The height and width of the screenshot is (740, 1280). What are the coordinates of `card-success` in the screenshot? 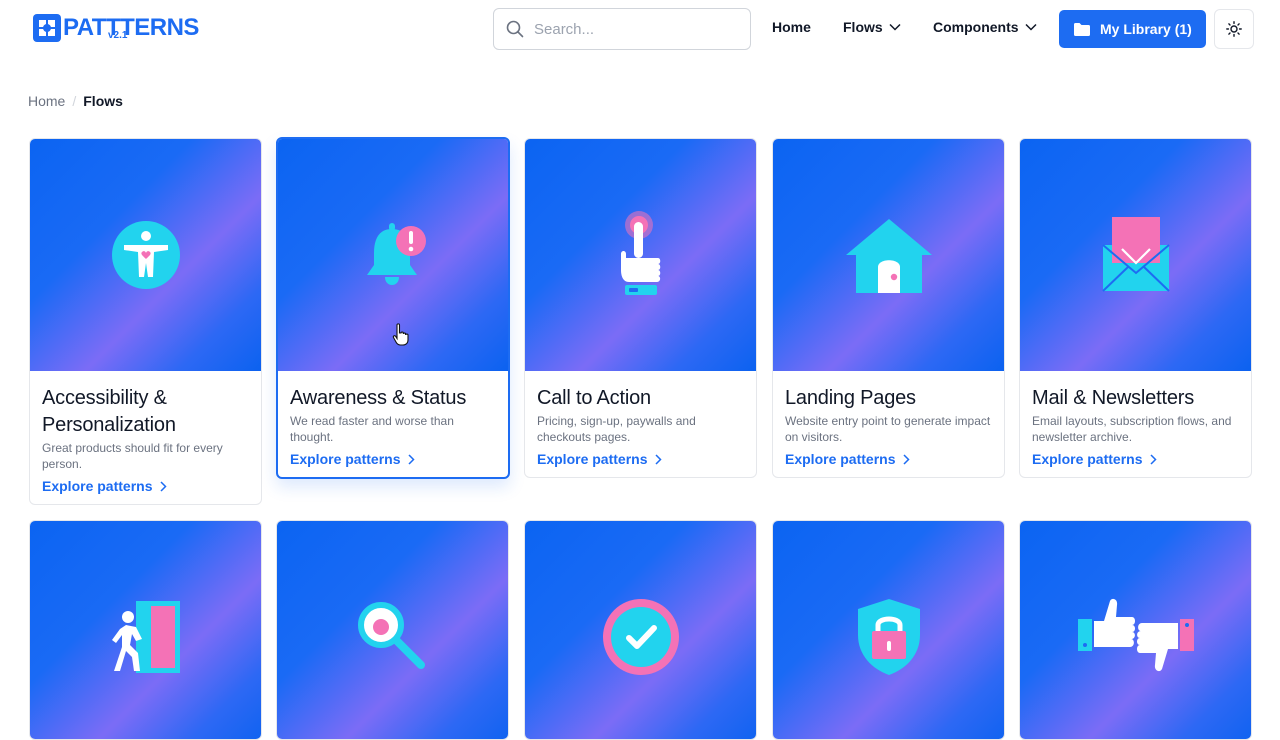 It's located at (640, 630).